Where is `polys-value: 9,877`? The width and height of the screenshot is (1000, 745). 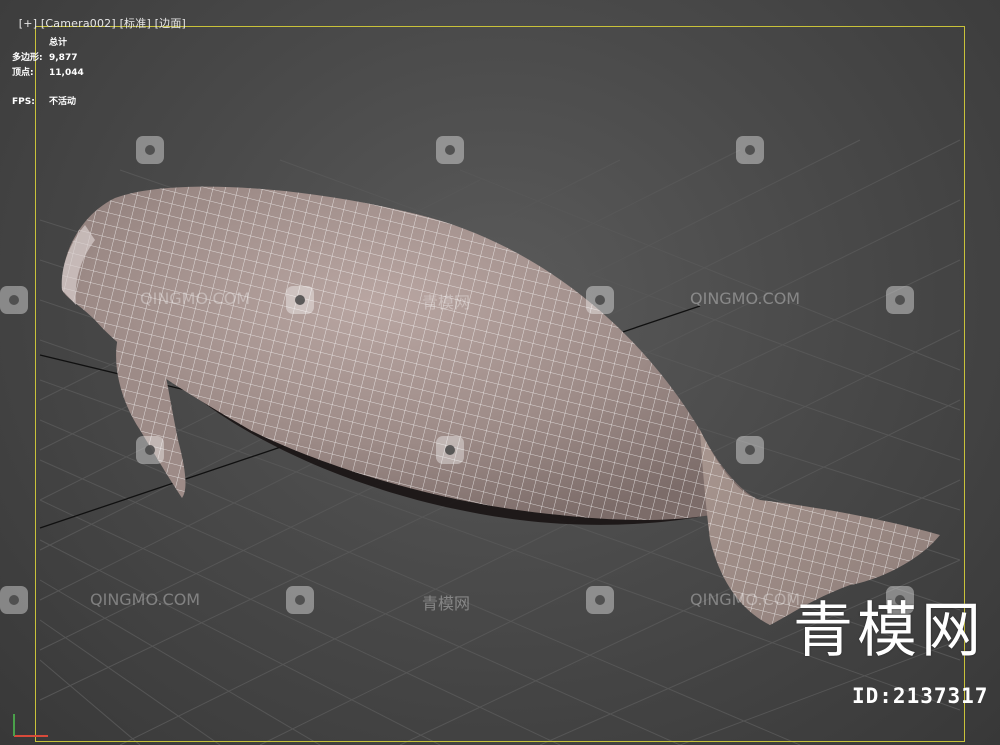
polys-value: 9,877 is located at coordinates (63, 58).